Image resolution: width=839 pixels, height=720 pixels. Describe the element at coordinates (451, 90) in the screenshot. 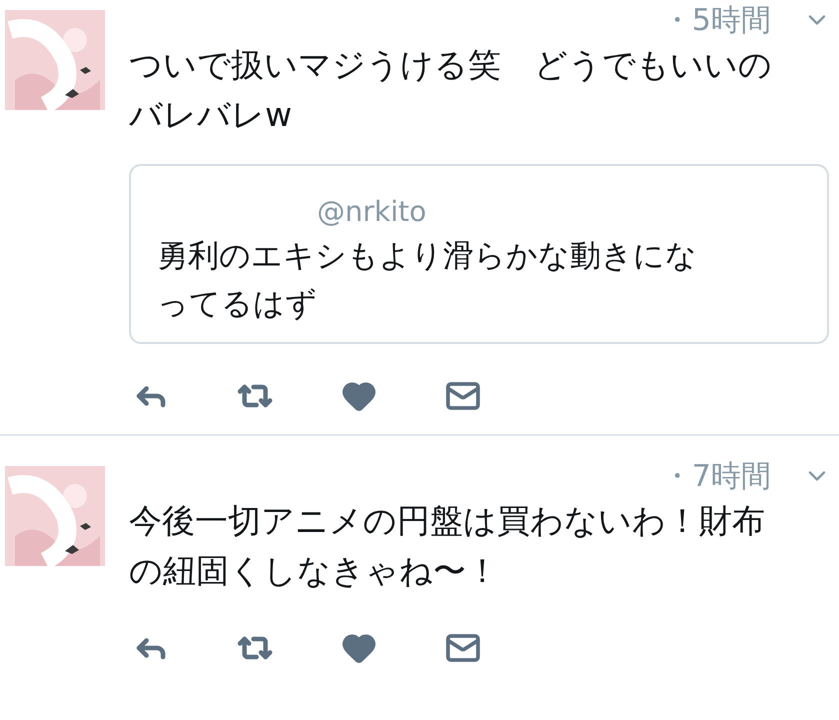

I see `tweet-text: ついで扱いマジうける笑 どうでもいいの バレバレw` at that location.